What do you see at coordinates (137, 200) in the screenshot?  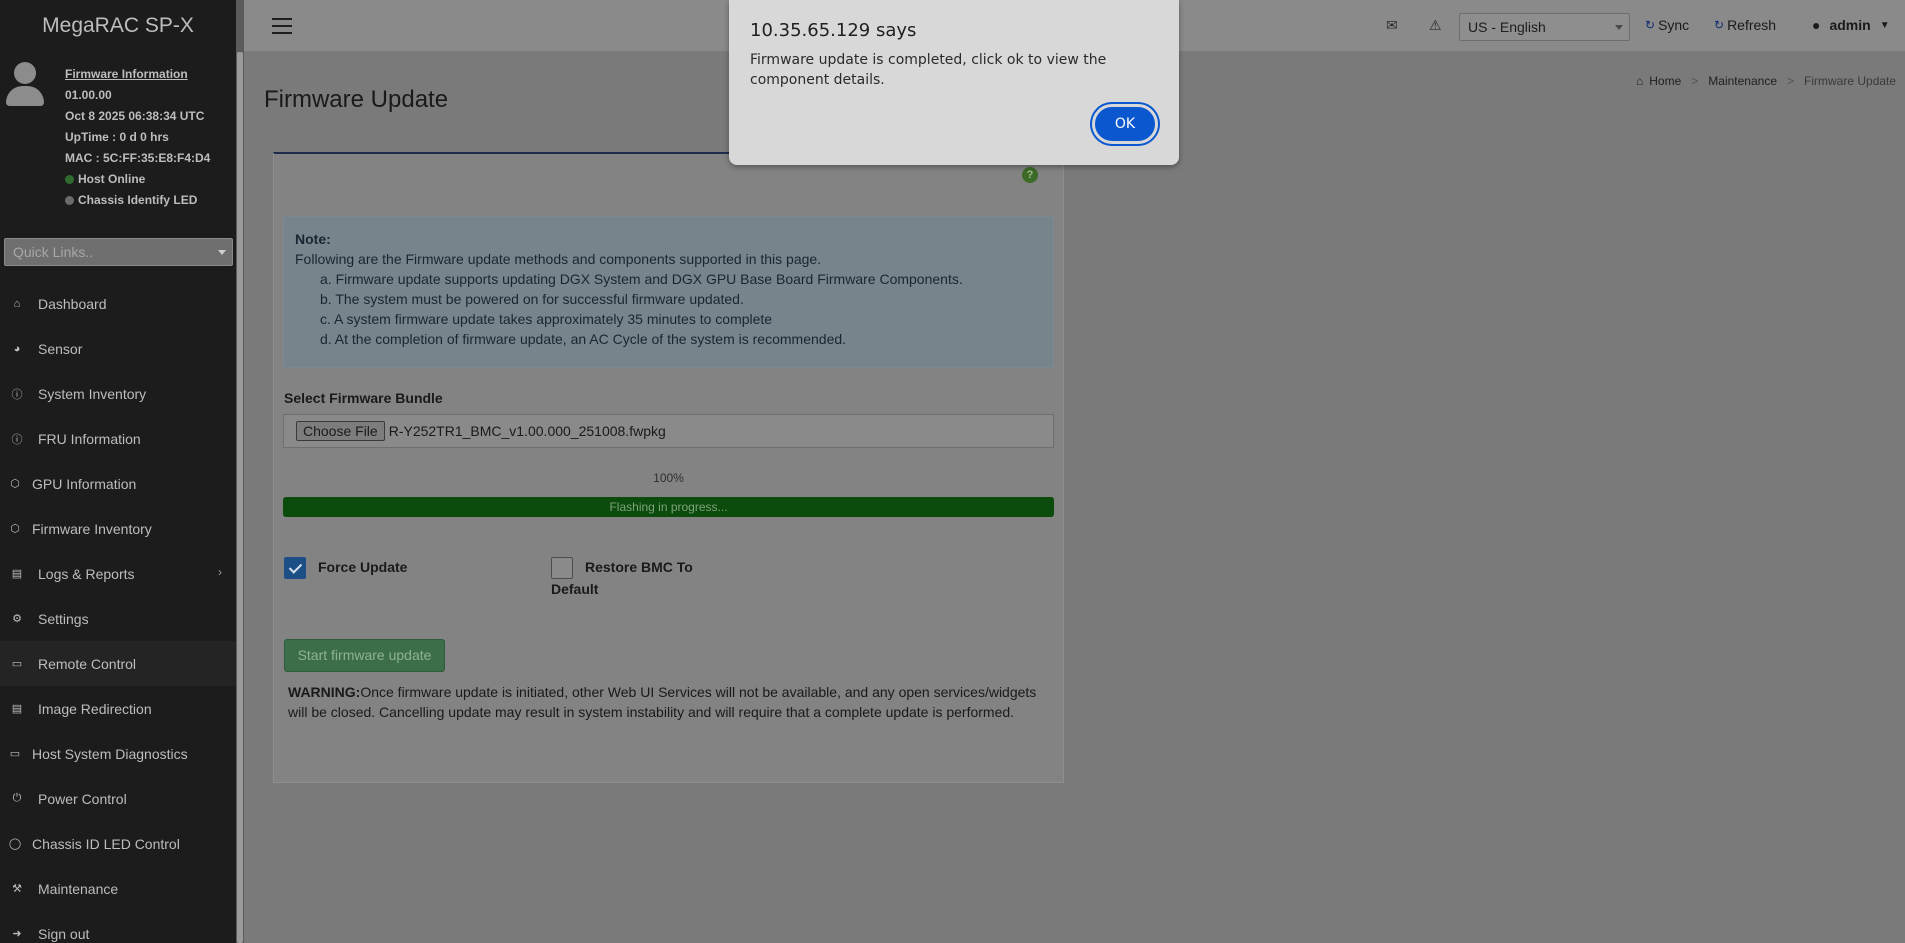 I see `chassis-led-status: Chassis Identify LED` at bounding box center [137, 200].